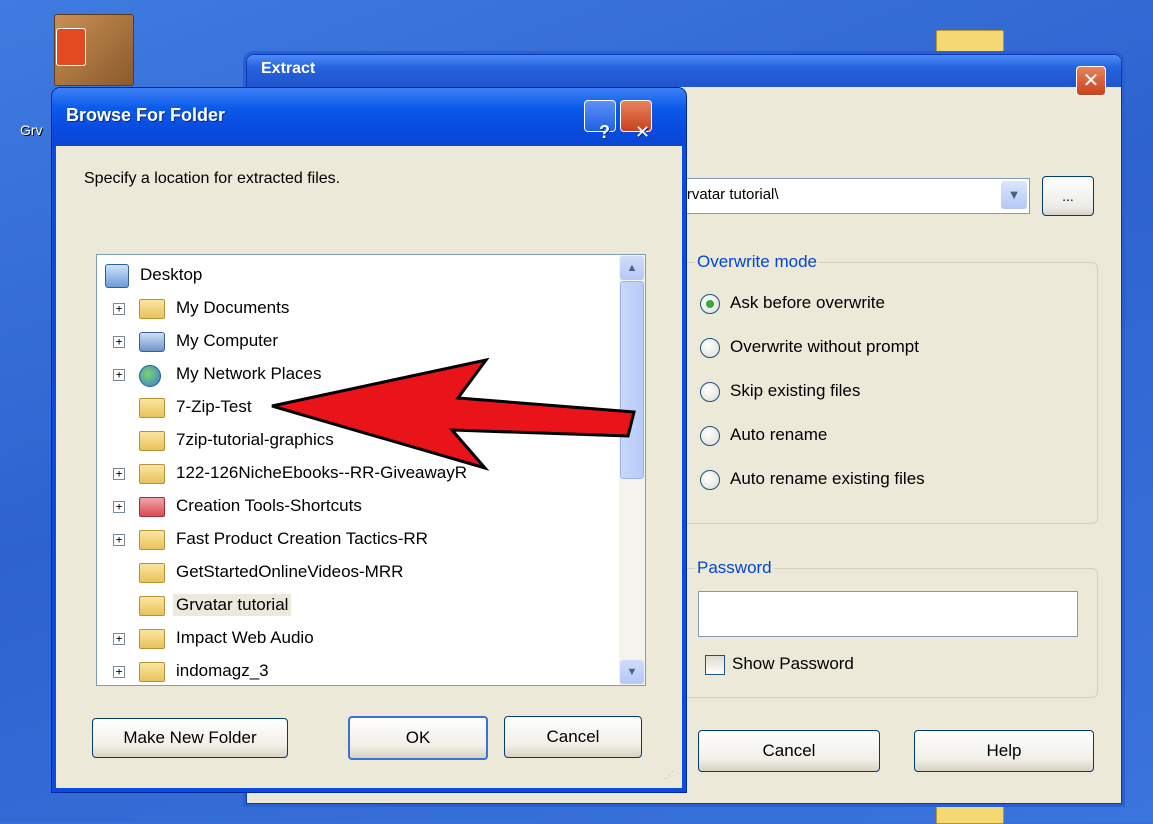  I want to click on destination-path-value: \Grvatar tutorial\, so click(725, 194).